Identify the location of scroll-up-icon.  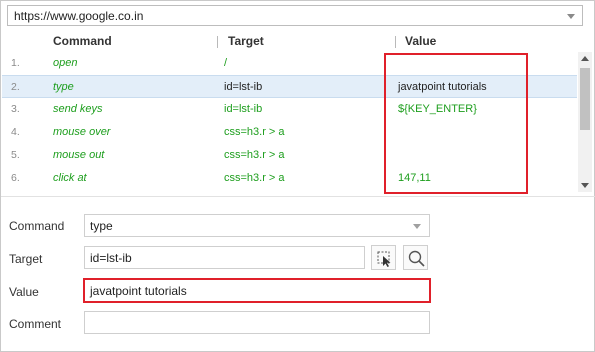
(585, 58).